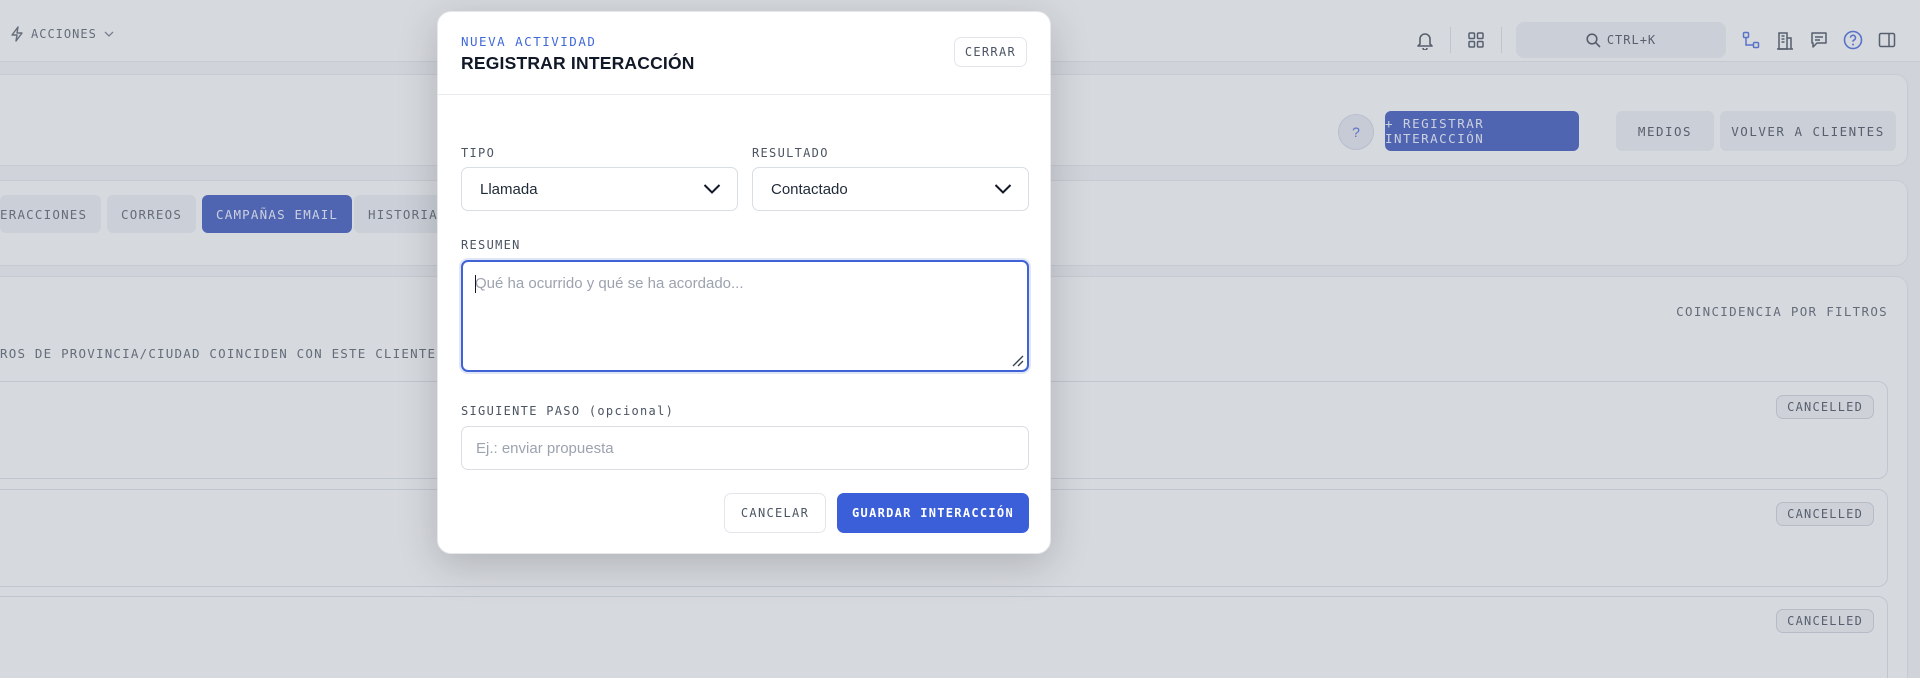 This screenshot has height=678, width=1920. What do you see at coordinates (491, 245) in the screenshot?
I see `summary-label: RESUMEN` at bounding box center [491, 245].